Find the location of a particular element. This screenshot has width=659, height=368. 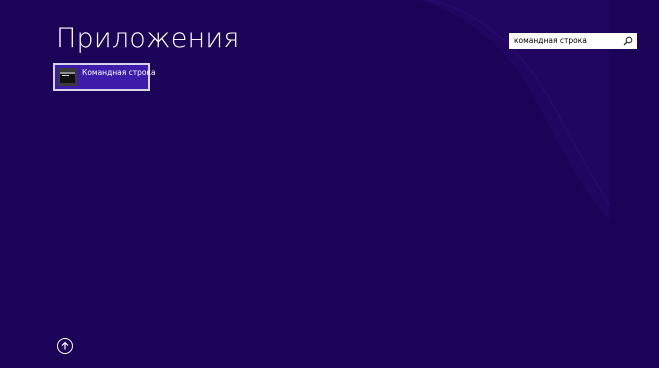

search-icon is located at coordinates (628, 41).